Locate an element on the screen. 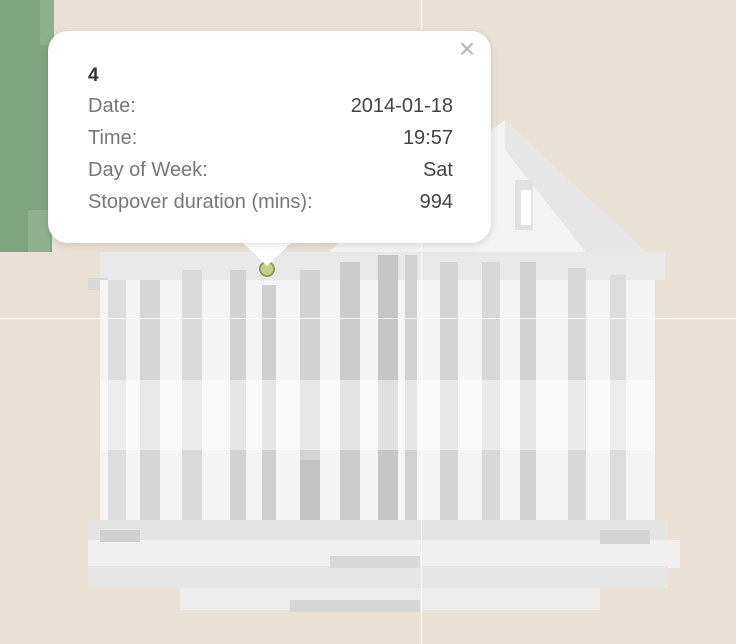 The height and width of the screenshot is (644, 736). row-value: 2014-01-18 is located at coordinates (401, 105).